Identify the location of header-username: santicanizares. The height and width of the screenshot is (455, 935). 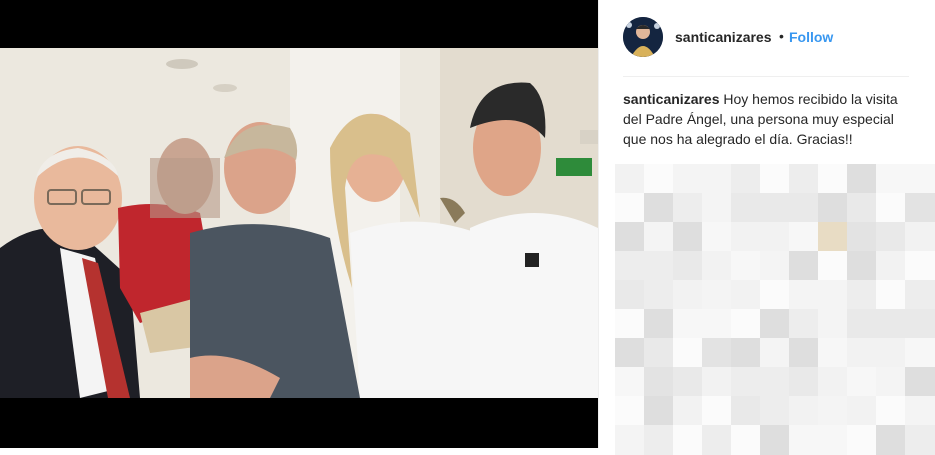
(723, 37).